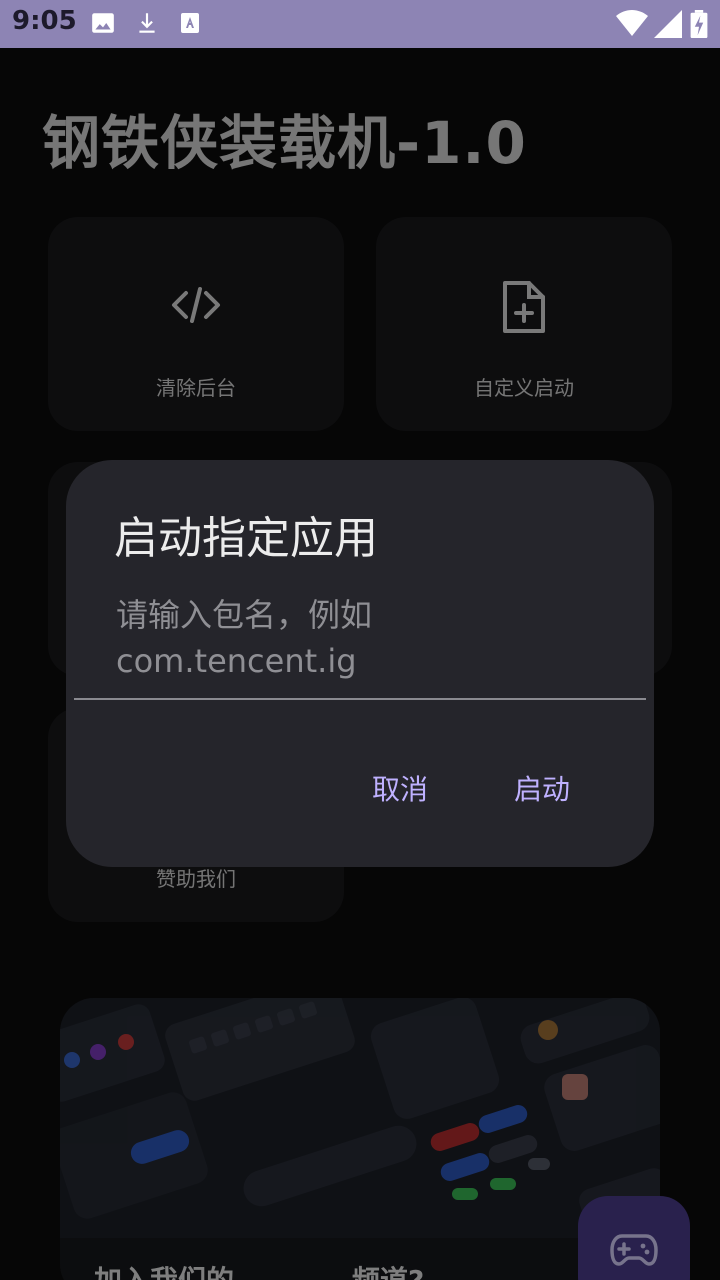 This screenshot has width=720, height=1280. I want to click on launch-button: 启动, so click(542, 788).